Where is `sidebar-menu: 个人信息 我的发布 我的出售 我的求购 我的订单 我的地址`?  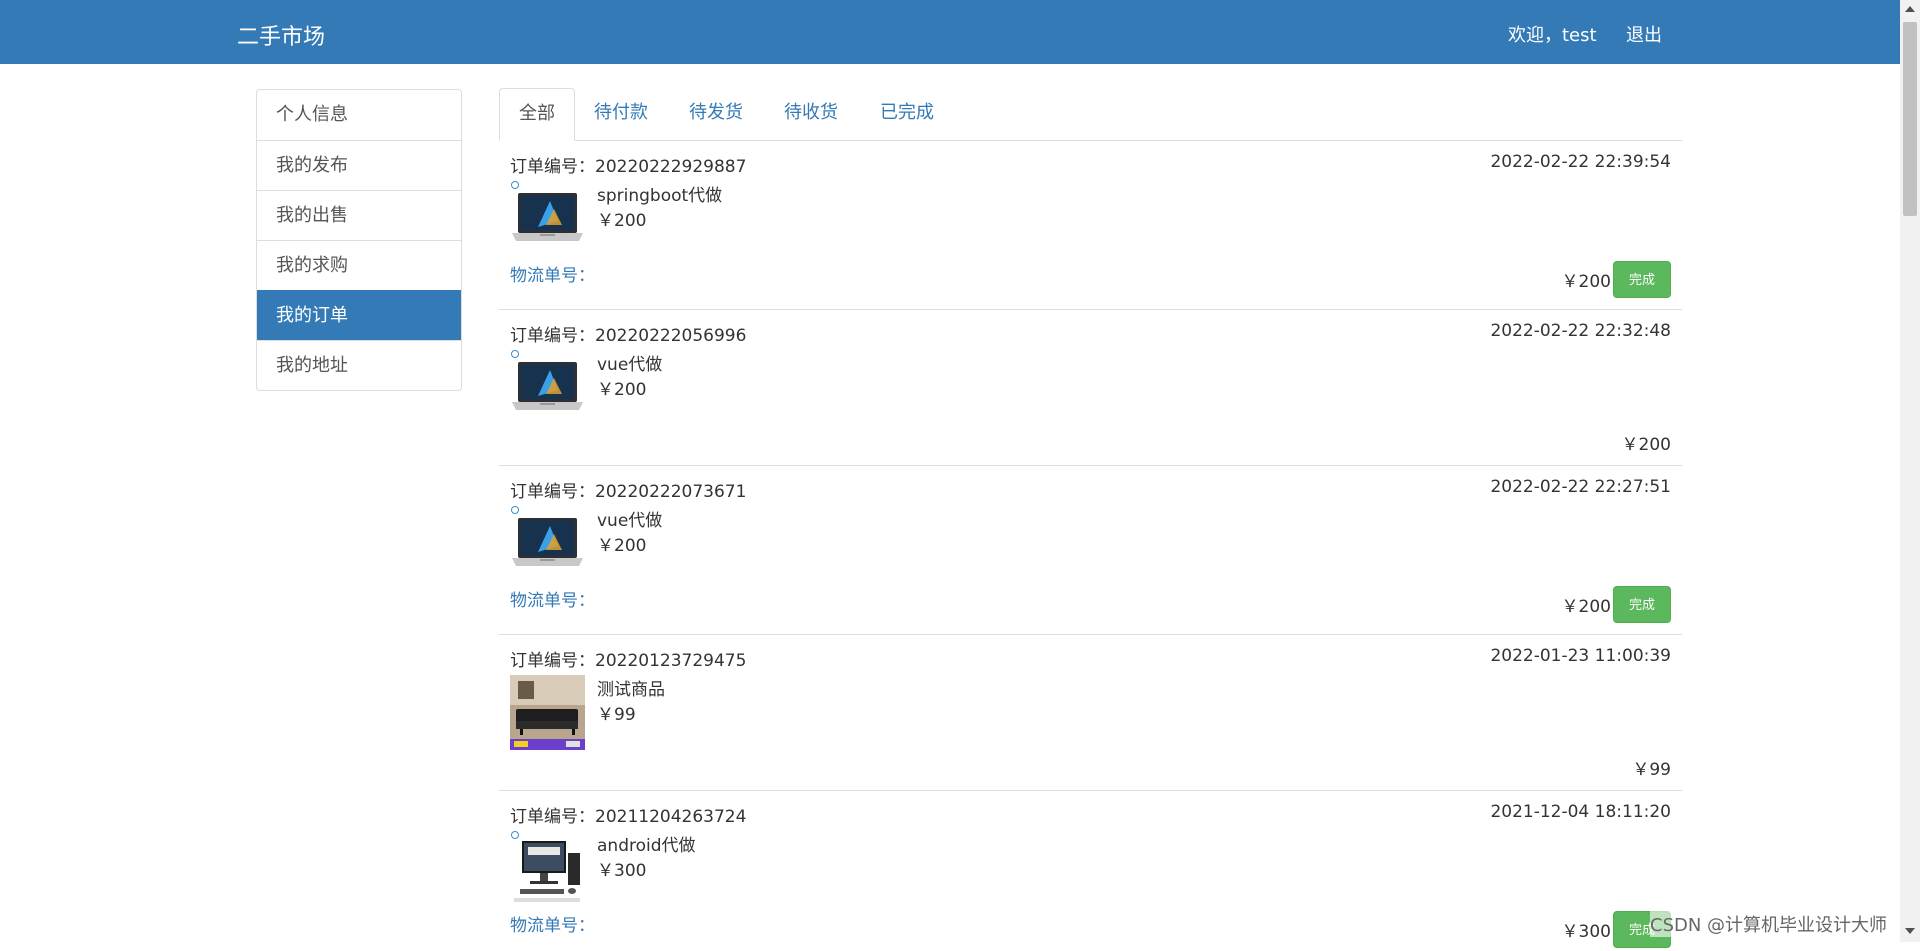 sidebar-menu: 个人信息 我的发布 我的出售 我的求购 我的订单 我的地址 is located at coordinates (359, 240).